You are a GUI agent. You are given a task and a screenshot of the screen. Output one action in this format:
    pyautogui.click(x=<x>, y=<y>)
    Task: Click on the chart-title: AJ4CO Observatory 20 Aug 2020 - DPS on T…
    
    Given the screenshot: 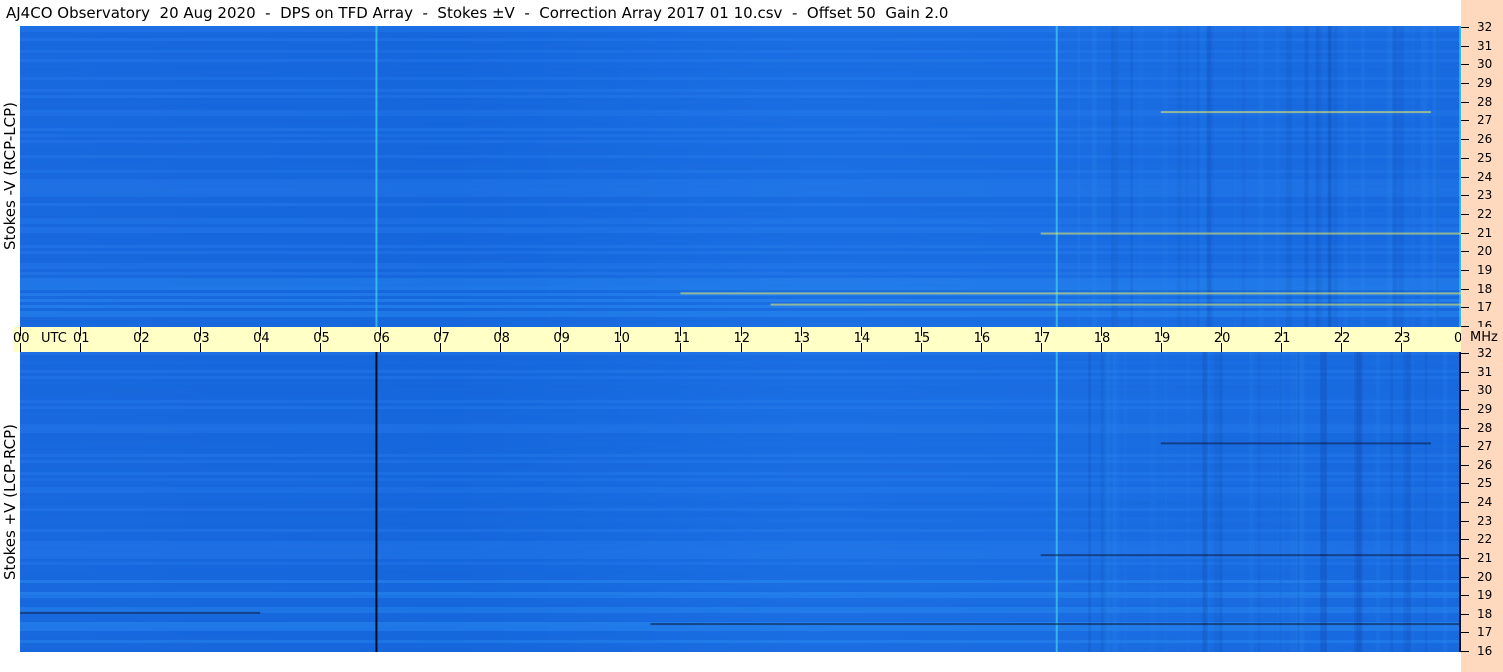 What is the action you would take?
    pyautogui.click(x=477, y=13)
    